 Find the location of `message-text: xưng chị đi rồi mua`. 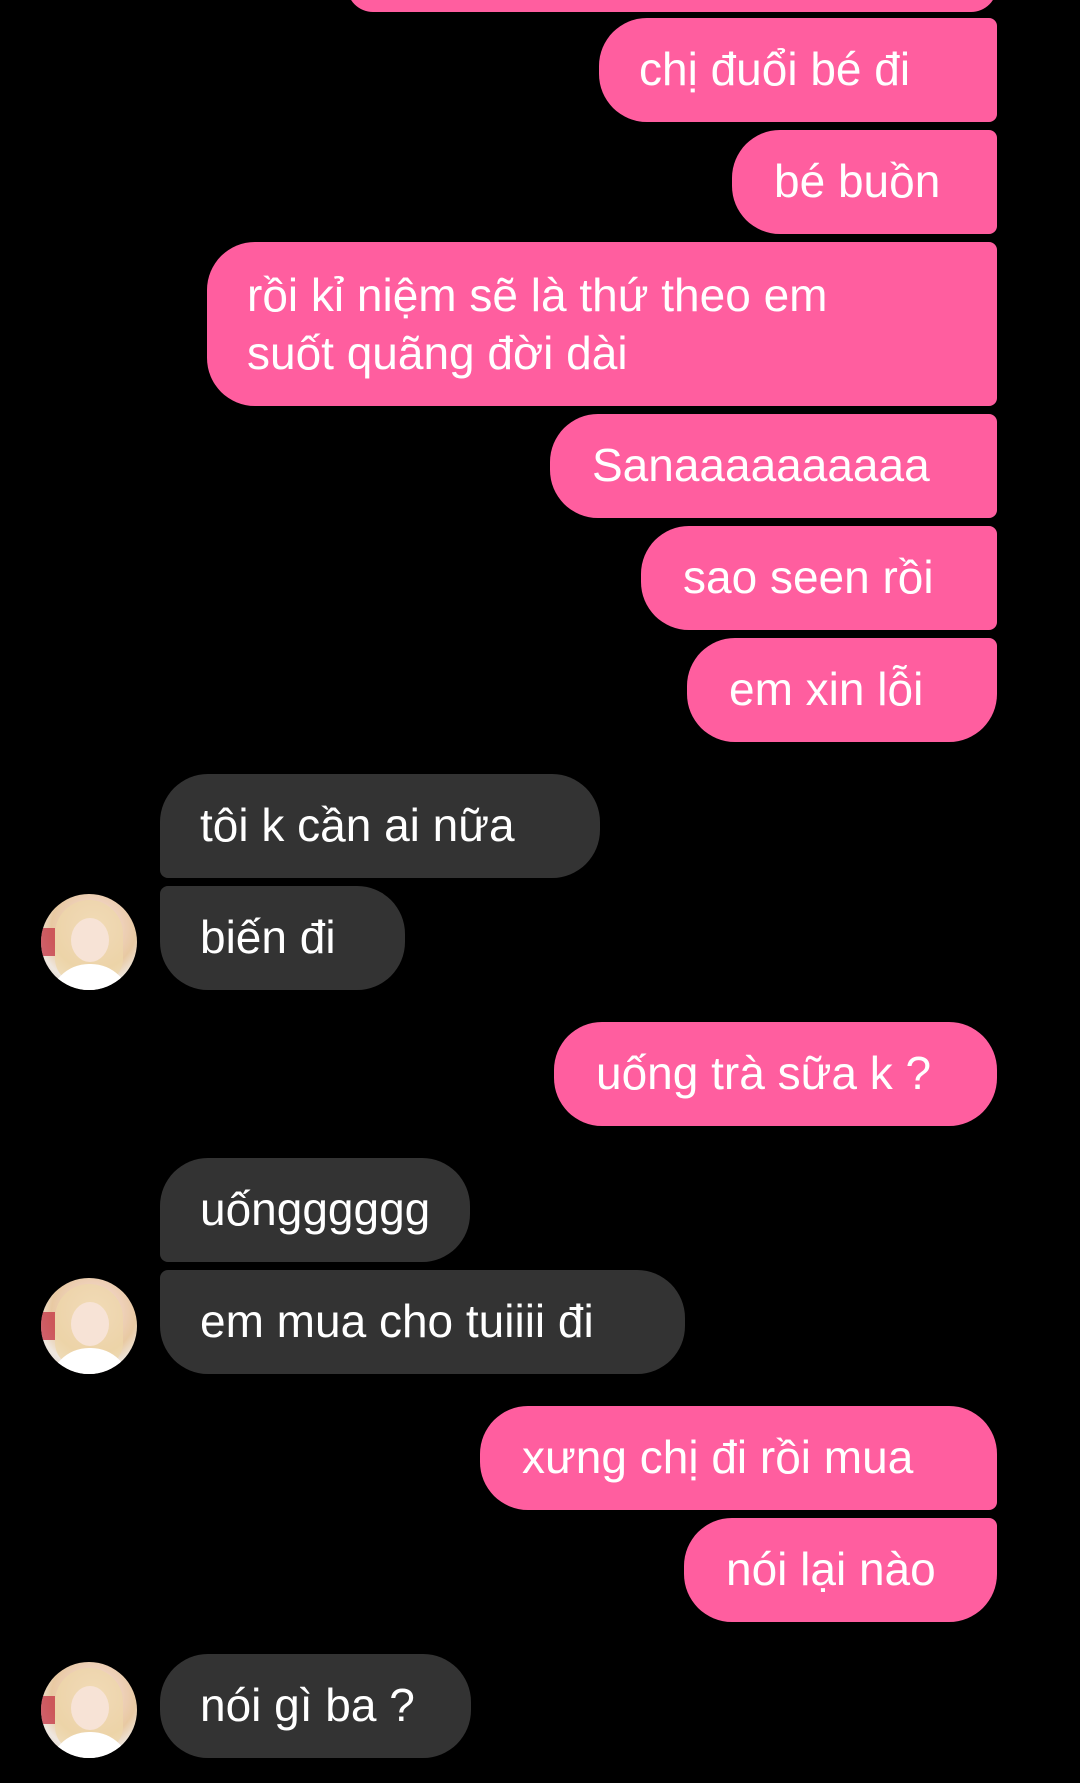

message-text: xưng chị đi rồi mua is located at coordinates (718, 1457).